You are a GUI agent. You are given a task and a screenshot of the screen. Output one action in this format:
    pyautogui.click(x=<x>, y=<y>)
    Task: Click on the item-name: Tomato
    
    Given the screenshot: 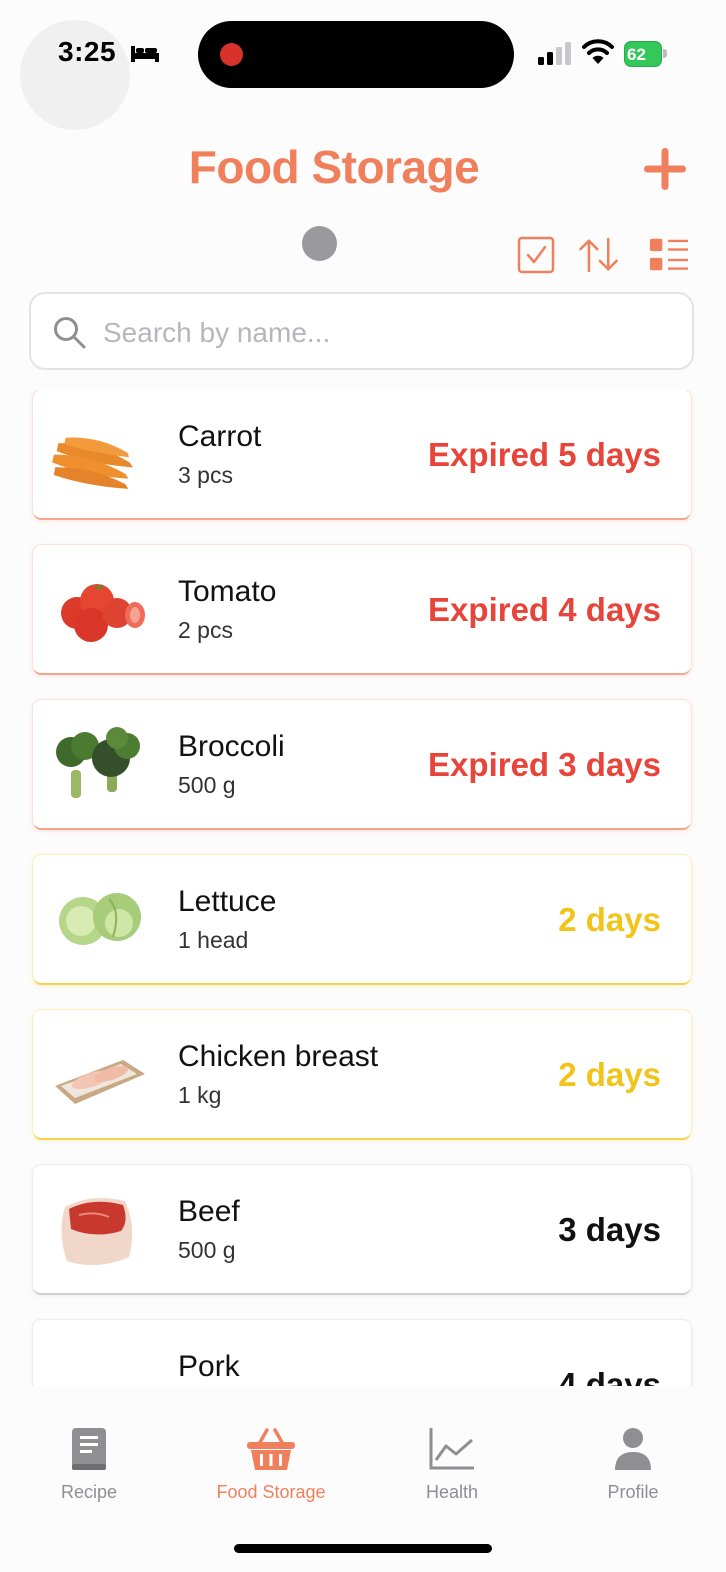 What is the action you would take?
    pyautogui.click(x=227, y=591)
    